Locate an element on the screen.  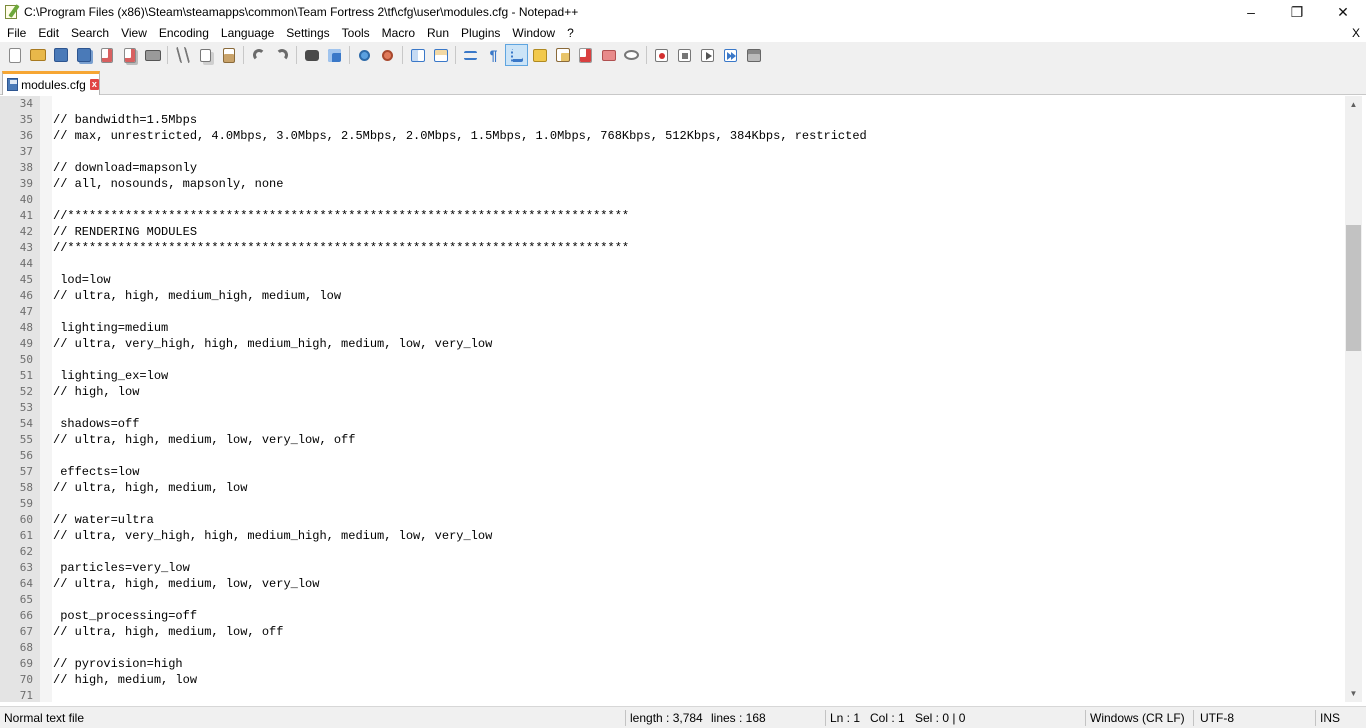
code-line: 38 // download=mapsonly is located at coordinates (672, 168).